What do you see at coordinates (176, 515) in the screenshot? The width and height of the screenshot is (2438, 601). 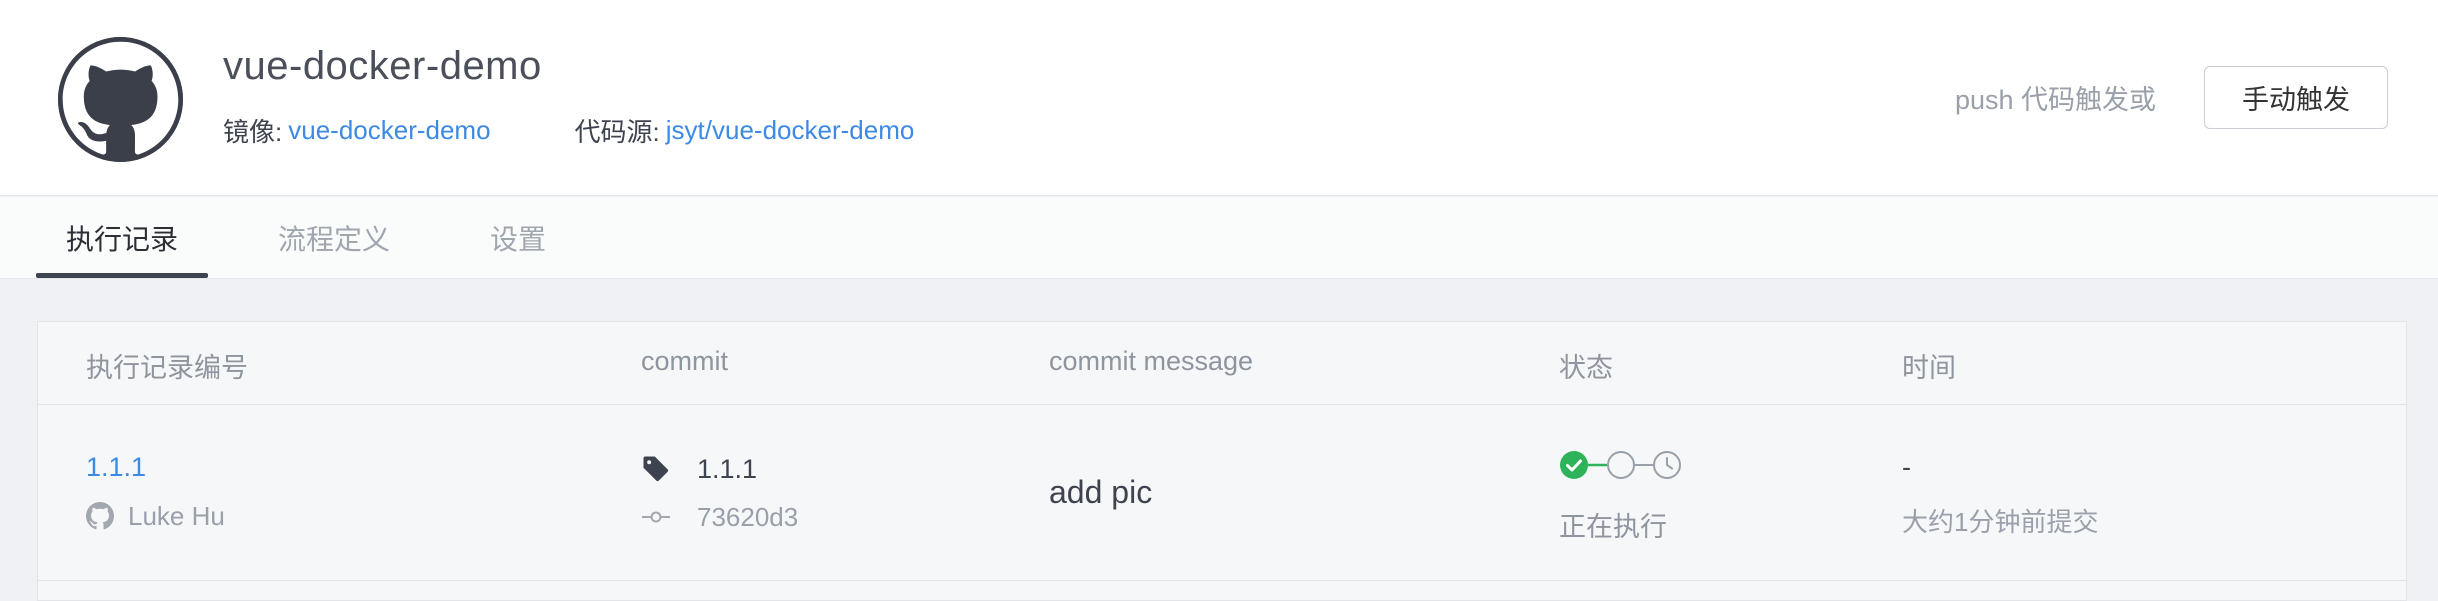 I see `author-name: Luke Hu` at bounding box center [176, 515].